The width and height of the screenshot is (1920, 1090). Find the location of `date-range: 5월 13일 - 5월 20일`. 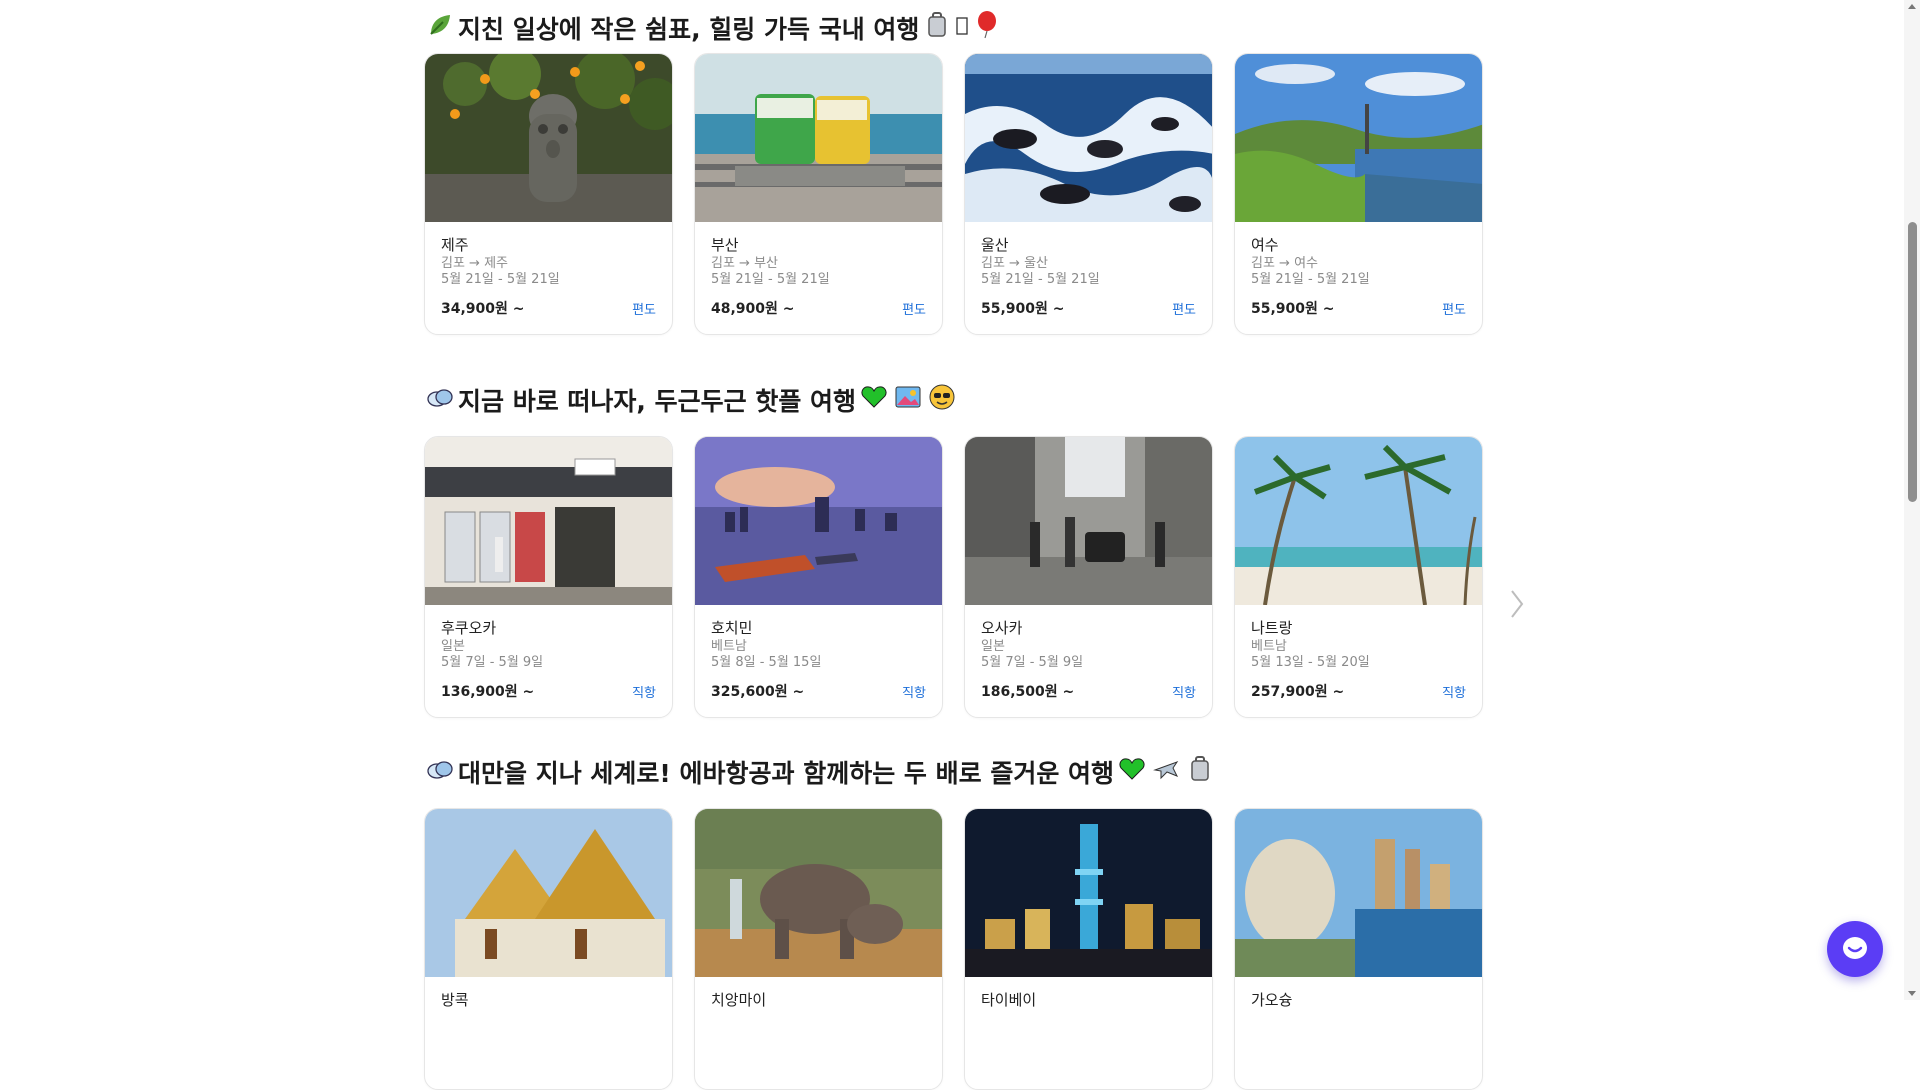

date-range: 5월 13일 - 5월 20일 is located at coordinates (1310, 662).